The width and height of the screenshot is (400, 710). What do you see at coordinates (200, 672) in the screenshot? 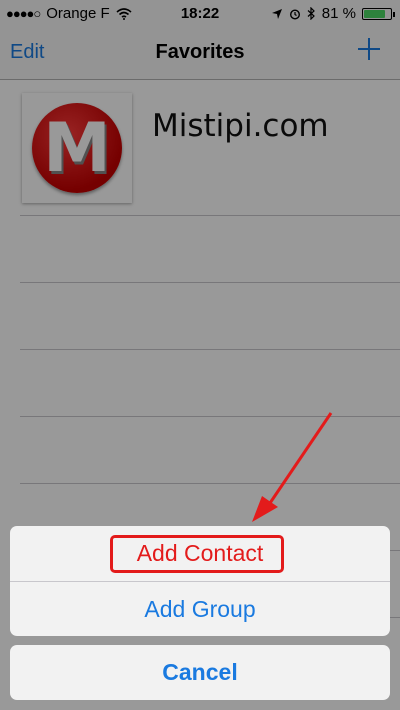
I see `cancel-button: Cancel` at bounding box center [200, 672].